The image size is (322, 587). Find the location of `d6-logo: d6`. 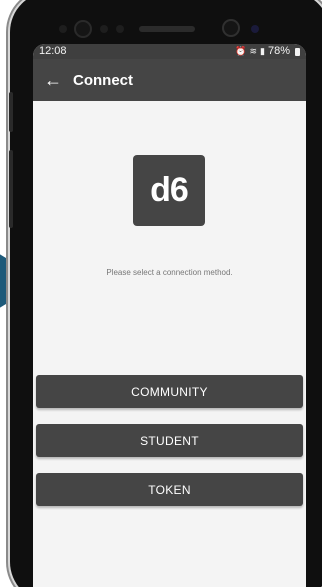

d6-logo: d6 is located at coordinates (169, 190).